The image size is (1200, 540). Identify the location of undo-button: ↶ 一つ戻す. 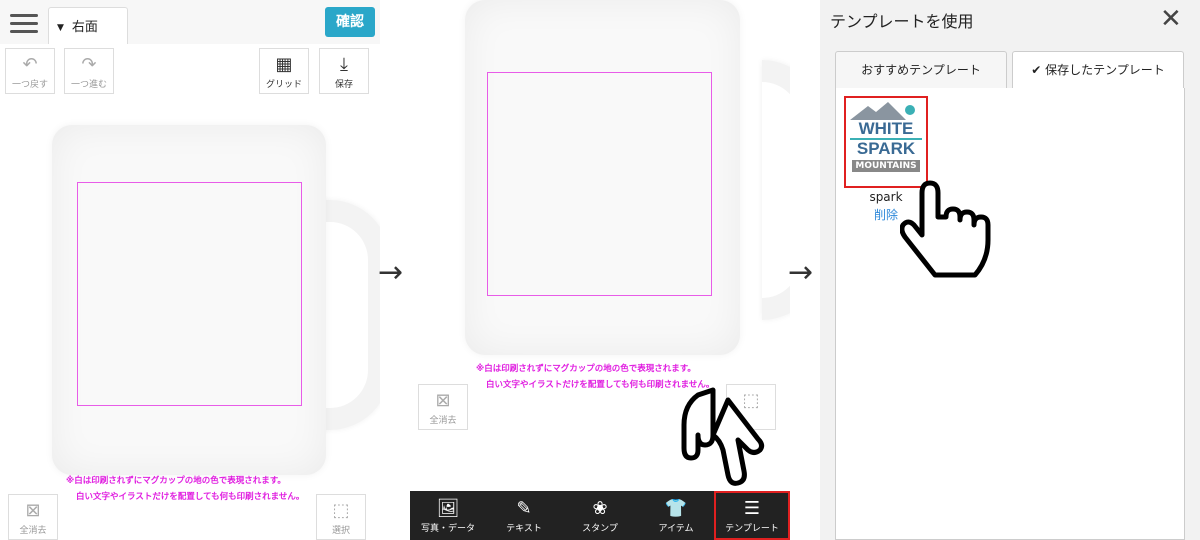
(30, 71).